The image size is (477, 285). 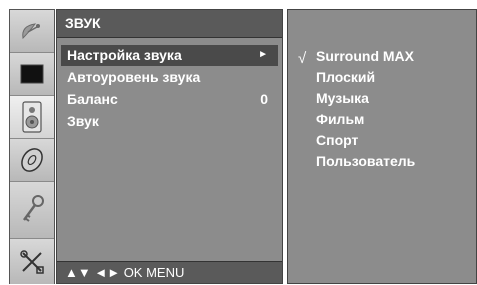 I want to click on balance-value: 0, so click(x=264, y=99).